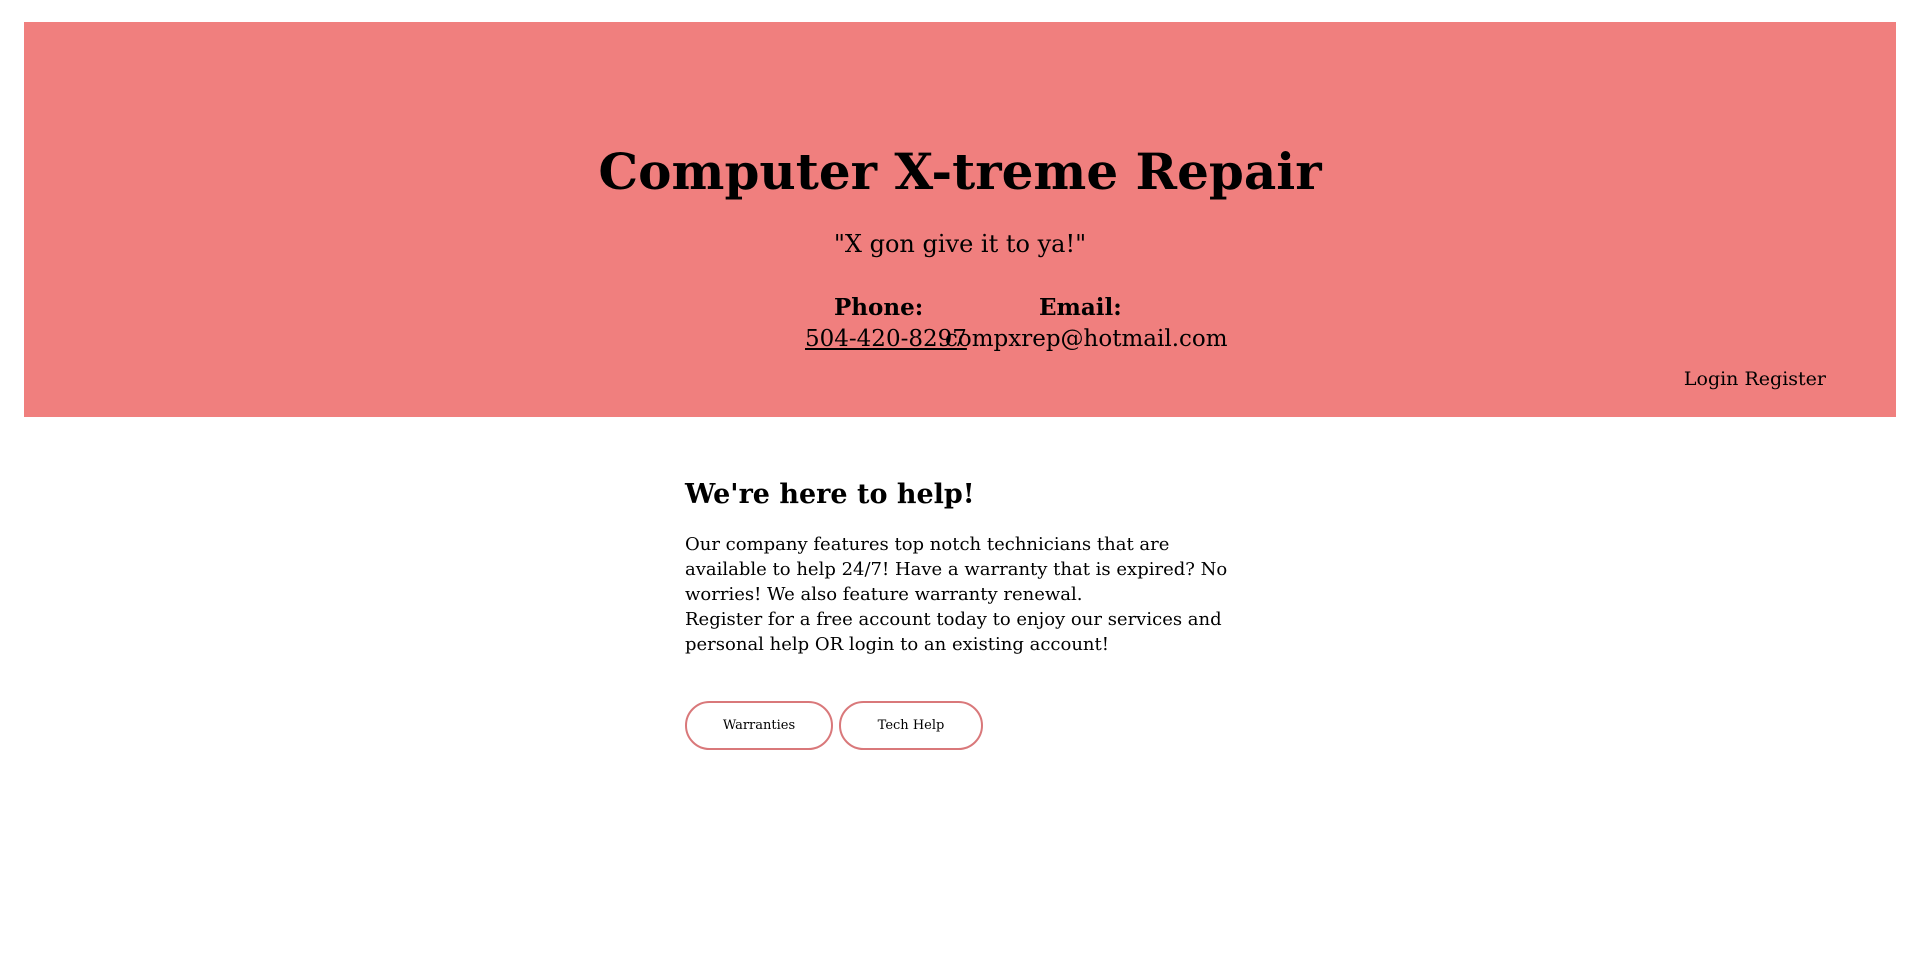 The image size is (1920, 977). I want to click on email-address: compxrep@hotmail.com, so click(1086, 339).